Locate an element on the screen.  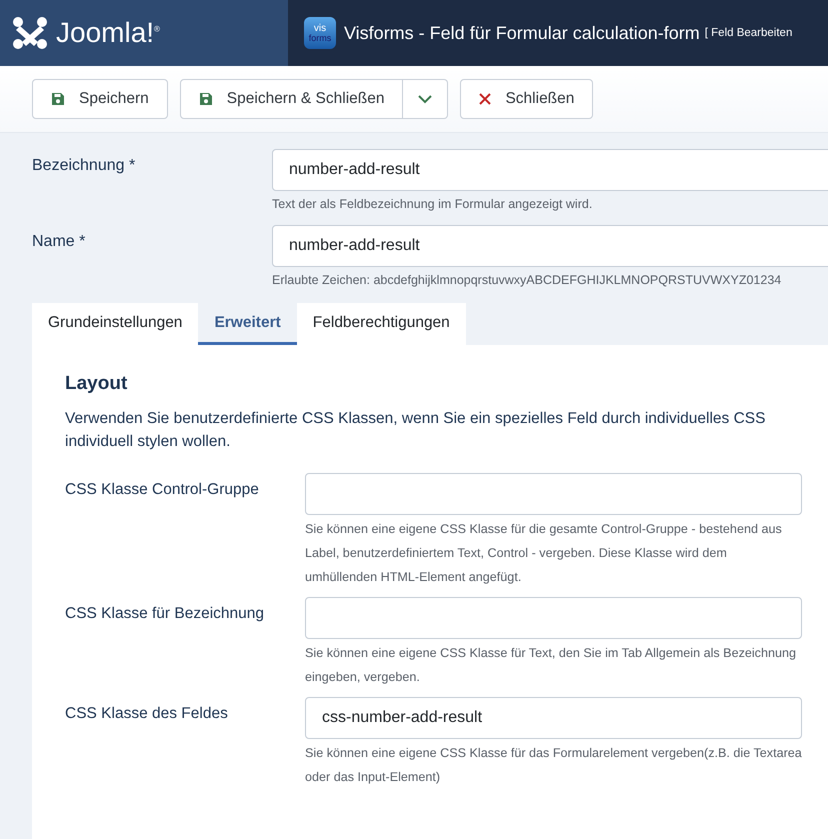
field-label: CSS Klasse Control-Gruppe is located at coordinates (162, 490).